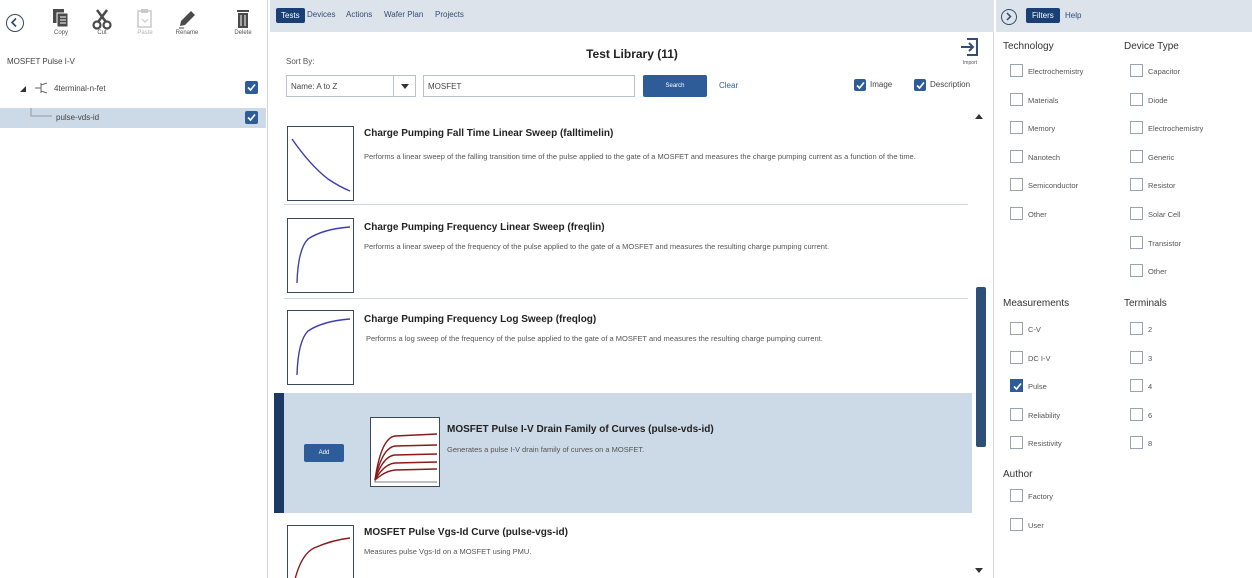  What do you see at coordinates (1036, 525) in the screenshot?
I see `filter-option-label: User` at bounding box center [1036, 525].